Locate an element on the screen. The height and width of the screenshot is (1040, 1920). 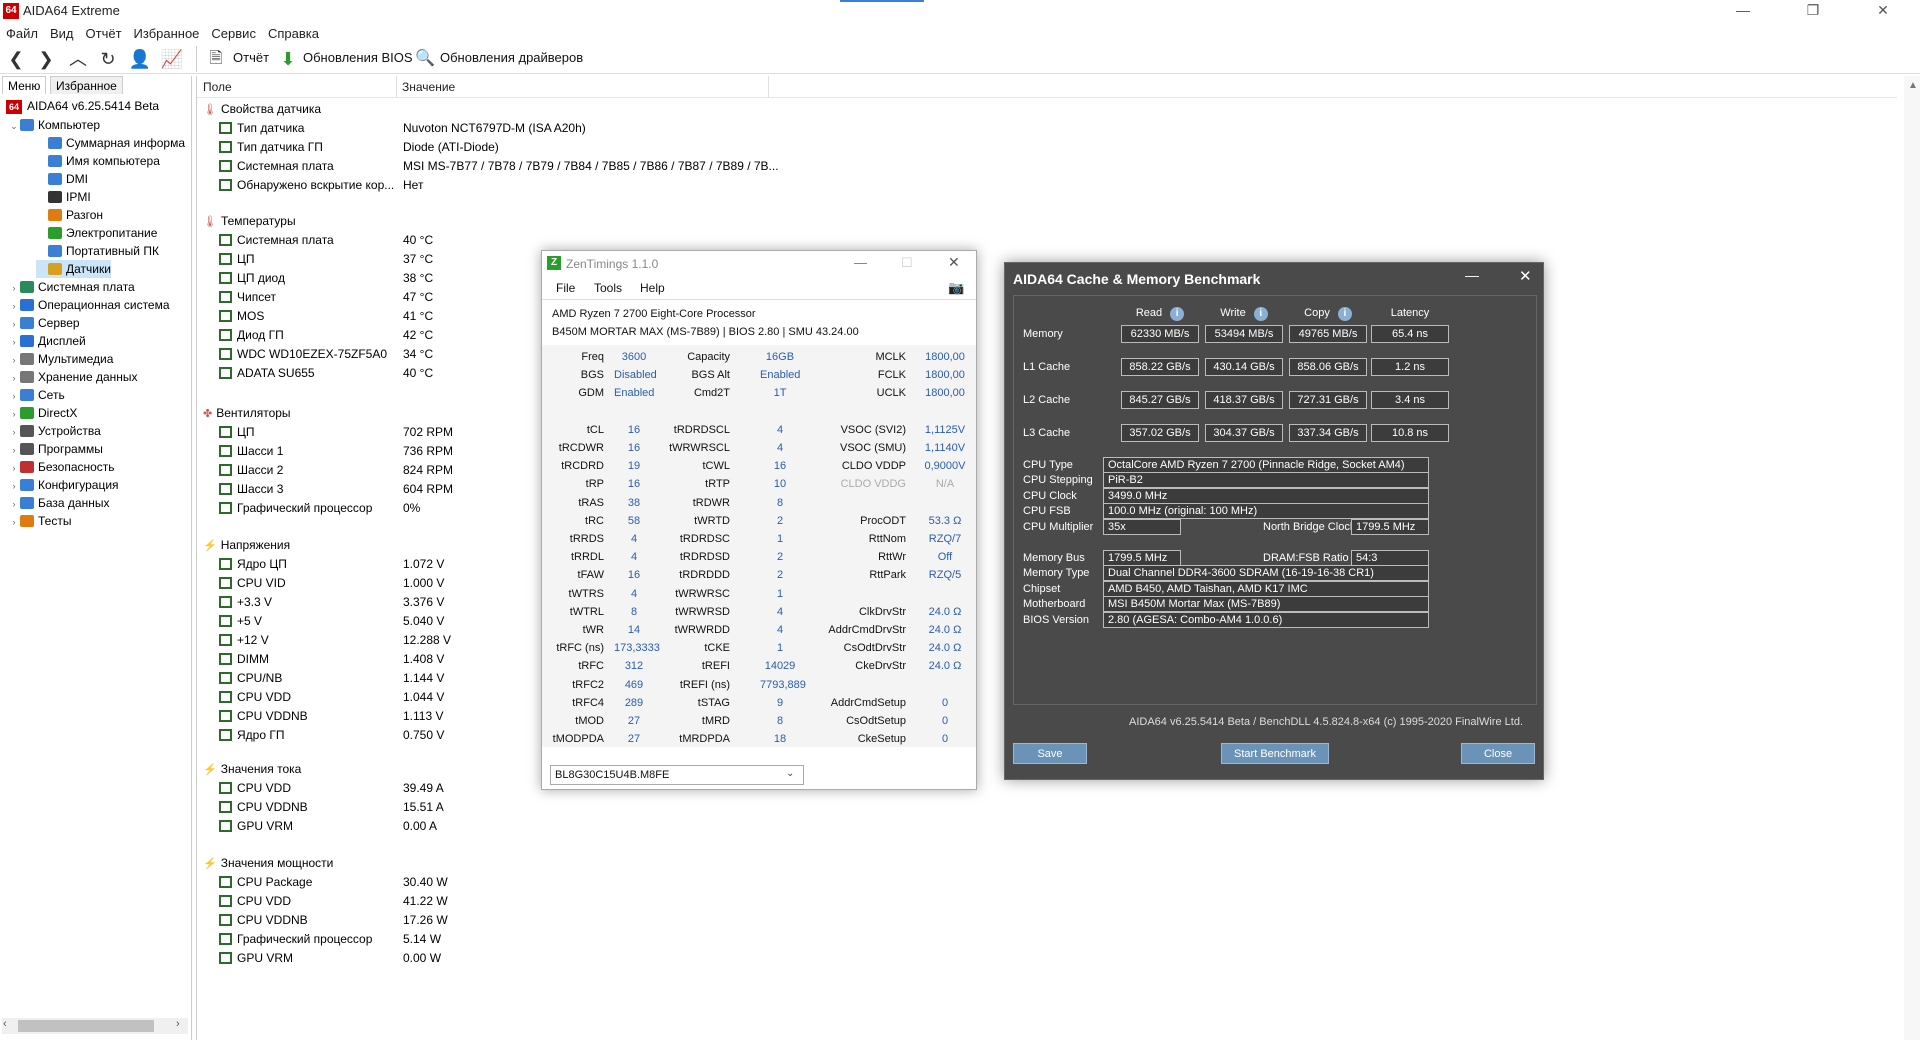
sensor-row: DIMM is located at coordinates (244, 659).